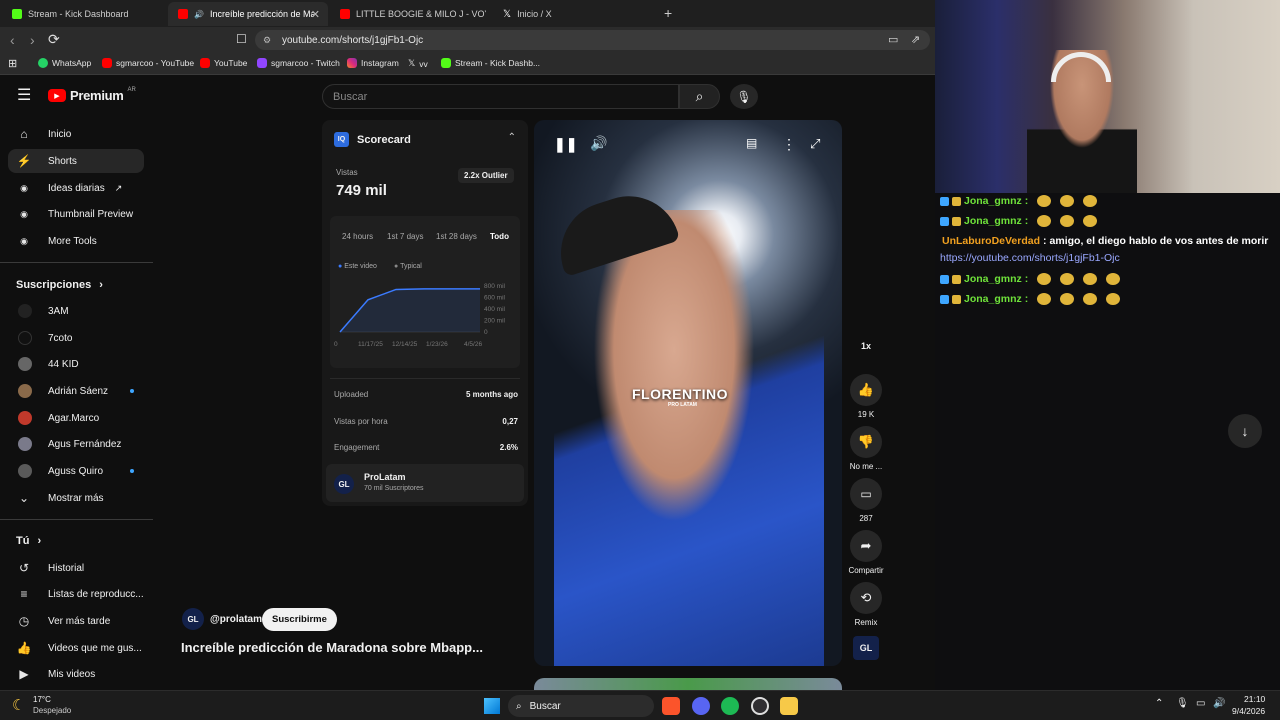 The image size is (1280, 720). What do you see at coordinates (512, 137) in the screenshot?
I see `collapse-chevron-icon: ⌃` at bounding box center [512, 137].